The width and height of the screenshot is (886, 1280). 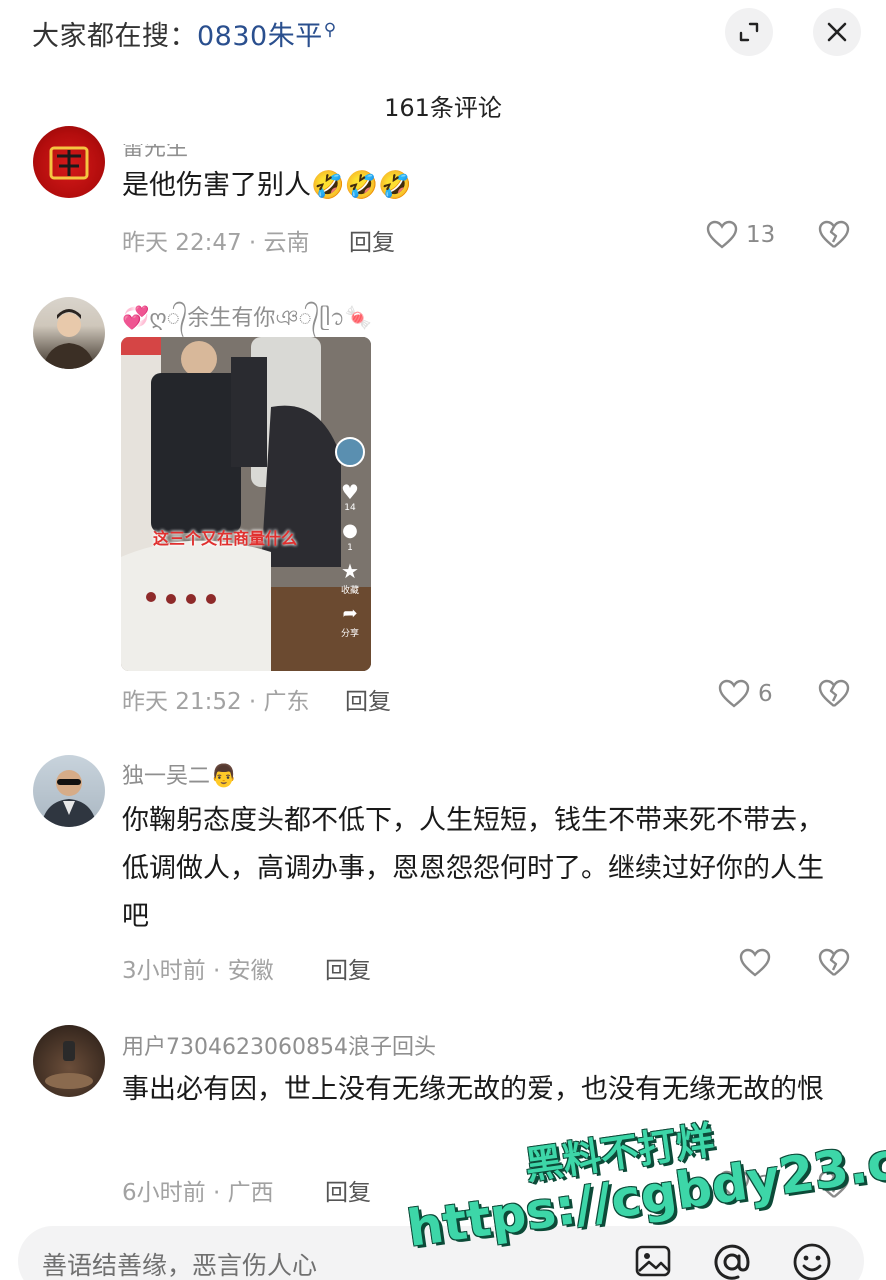 I want to click on like-count: 6, so click(x=765, y=694).